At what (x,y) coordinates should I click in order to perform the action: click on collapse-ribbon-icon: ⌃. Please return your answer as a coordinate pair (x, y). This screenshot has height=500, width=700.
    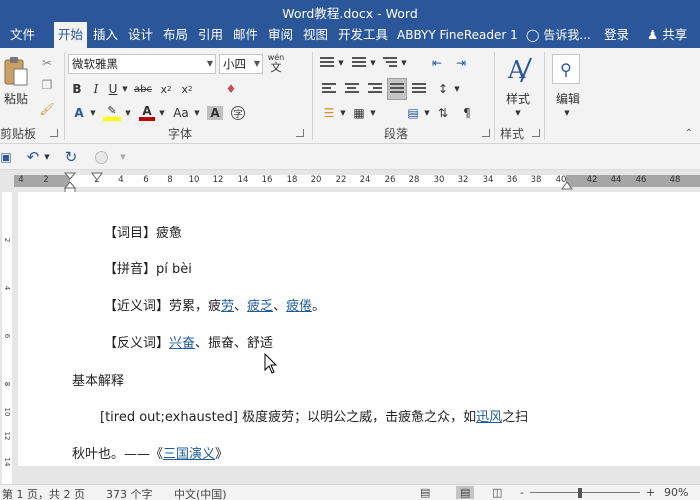
    Looking at the image, I should click on (689, 133).